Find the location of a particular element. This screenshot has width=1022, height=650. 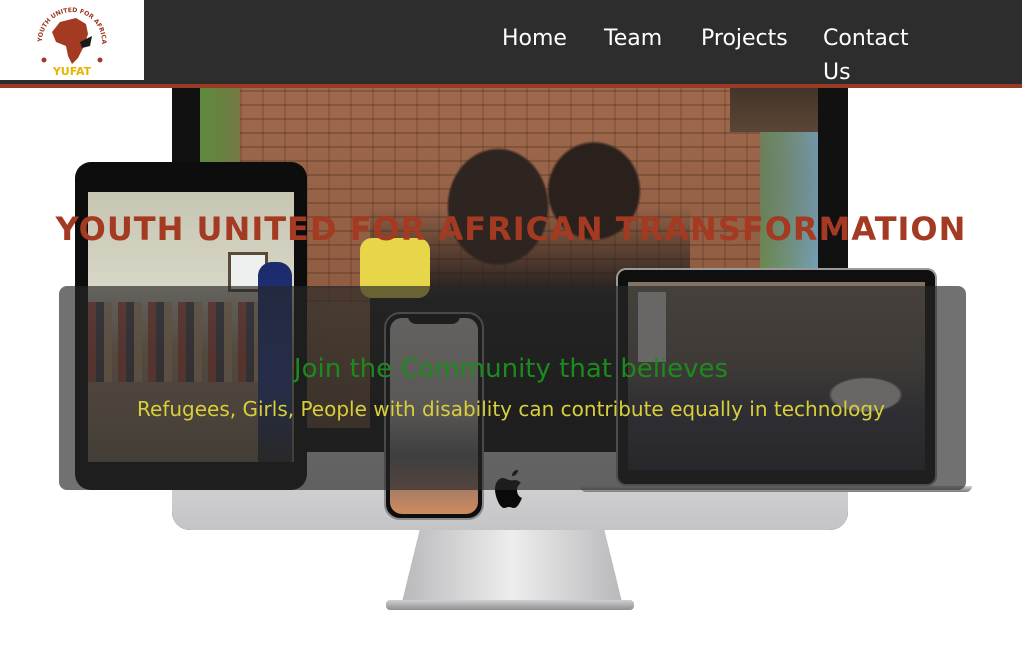

nav-team: Team is located at coordinates (633, 39).